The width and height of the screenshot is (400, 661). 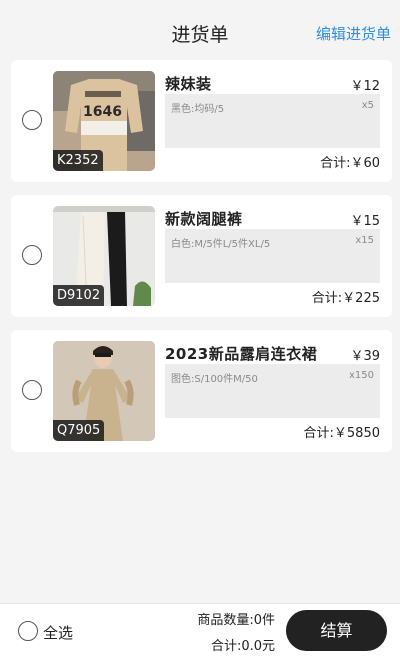 I want to click on spec-text: 黑色:均码/5, so click(x=198, y=109).